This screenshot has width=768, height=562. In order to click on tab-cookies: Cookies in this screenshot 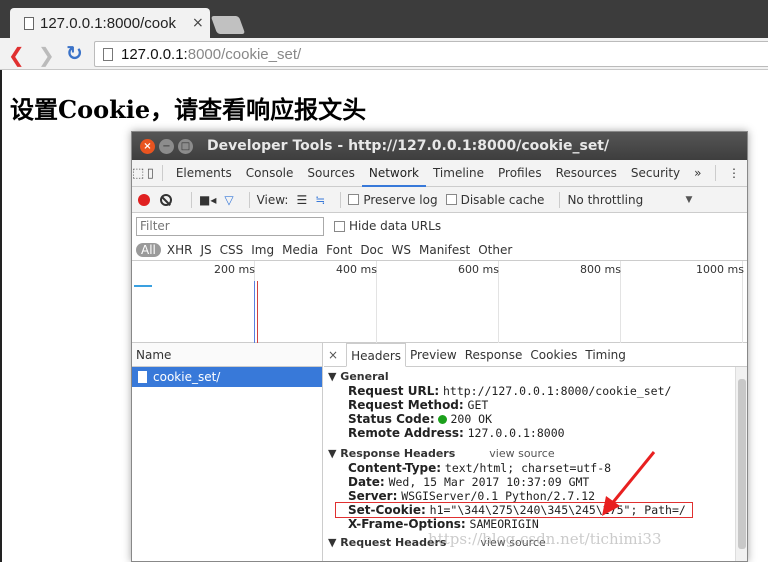, I will do `click(553, 355)`.